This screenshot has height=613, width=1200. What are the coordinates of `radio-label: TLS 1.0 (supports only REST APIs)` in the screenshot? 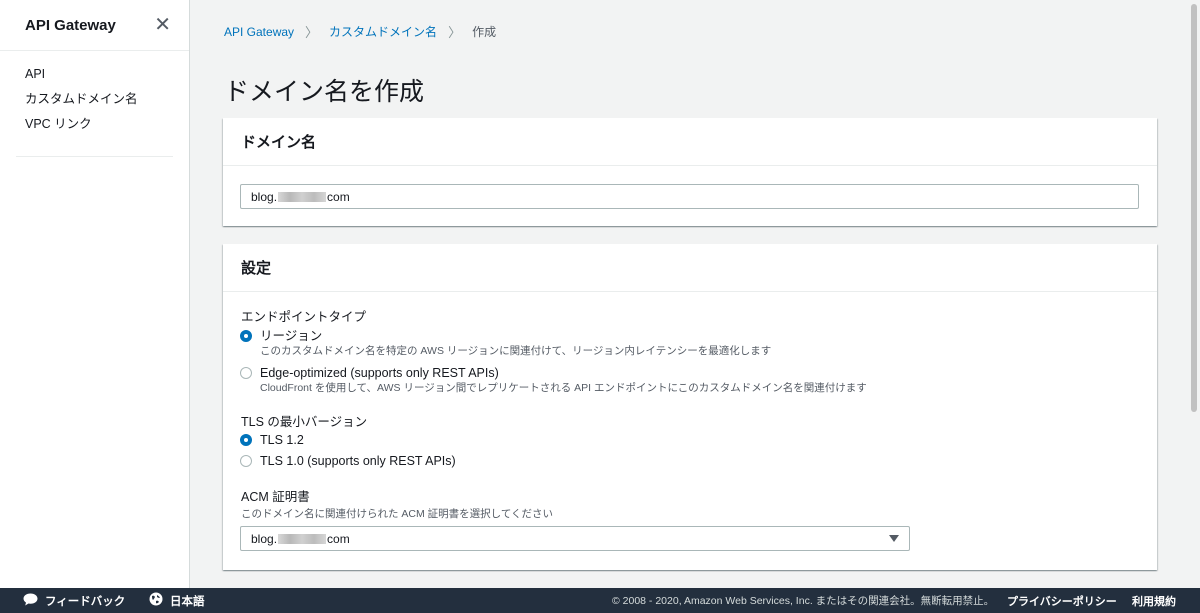 It's located at (358, 461).